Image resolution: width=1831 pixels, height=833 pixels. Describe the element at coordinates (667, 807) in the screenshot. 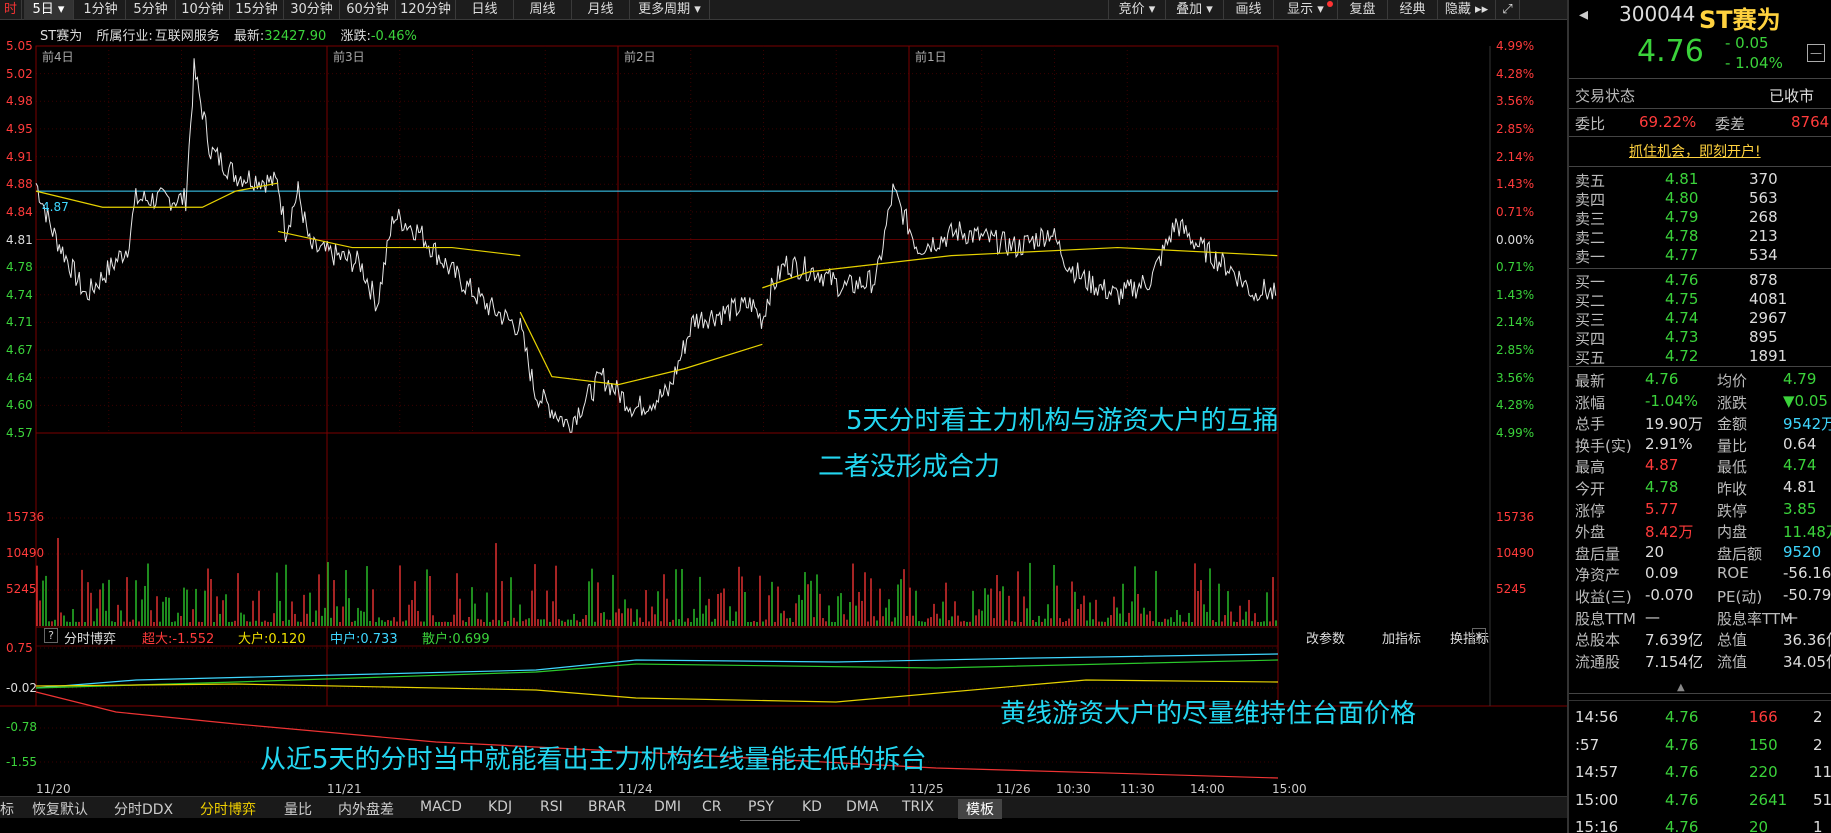

I see `tab-dmi: DMI` at that location.